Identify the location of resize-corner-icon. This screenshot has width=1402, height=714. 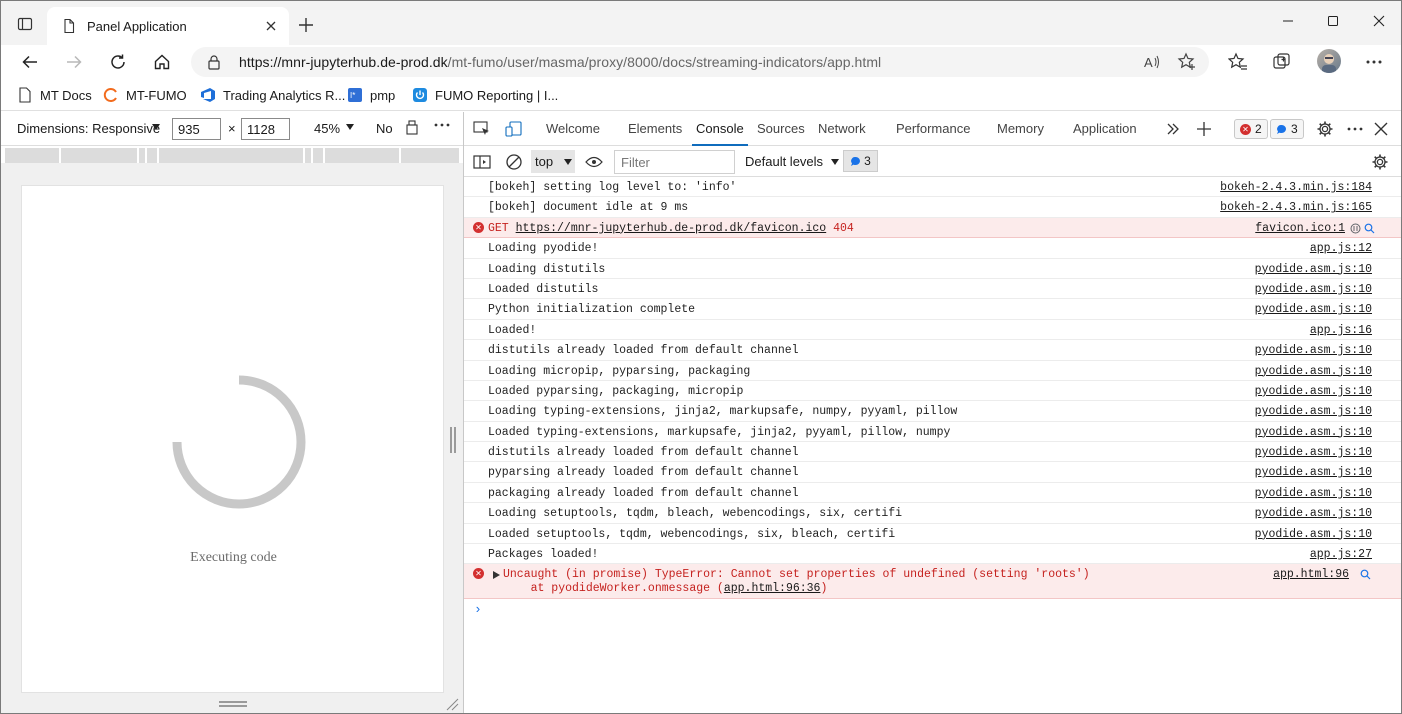
(452, 704).